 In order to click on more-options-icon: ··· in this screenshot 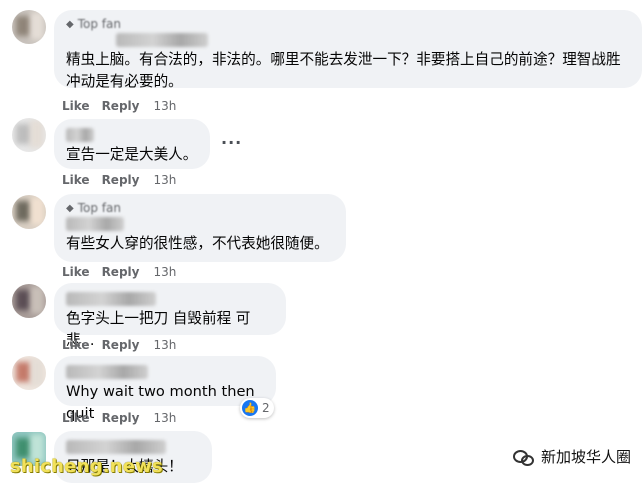, I will do `click(231, 142)`.